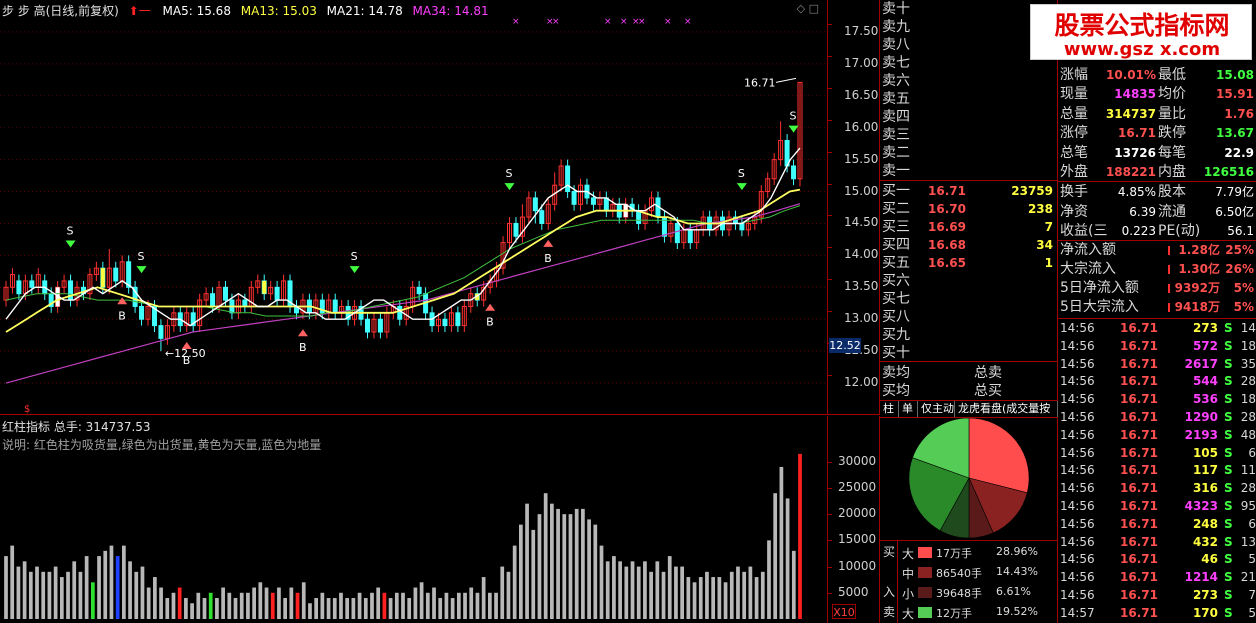  Describe the element at coordinates (936, 409) in the screenshot. I see `tab-2: 仅主动` at that location.